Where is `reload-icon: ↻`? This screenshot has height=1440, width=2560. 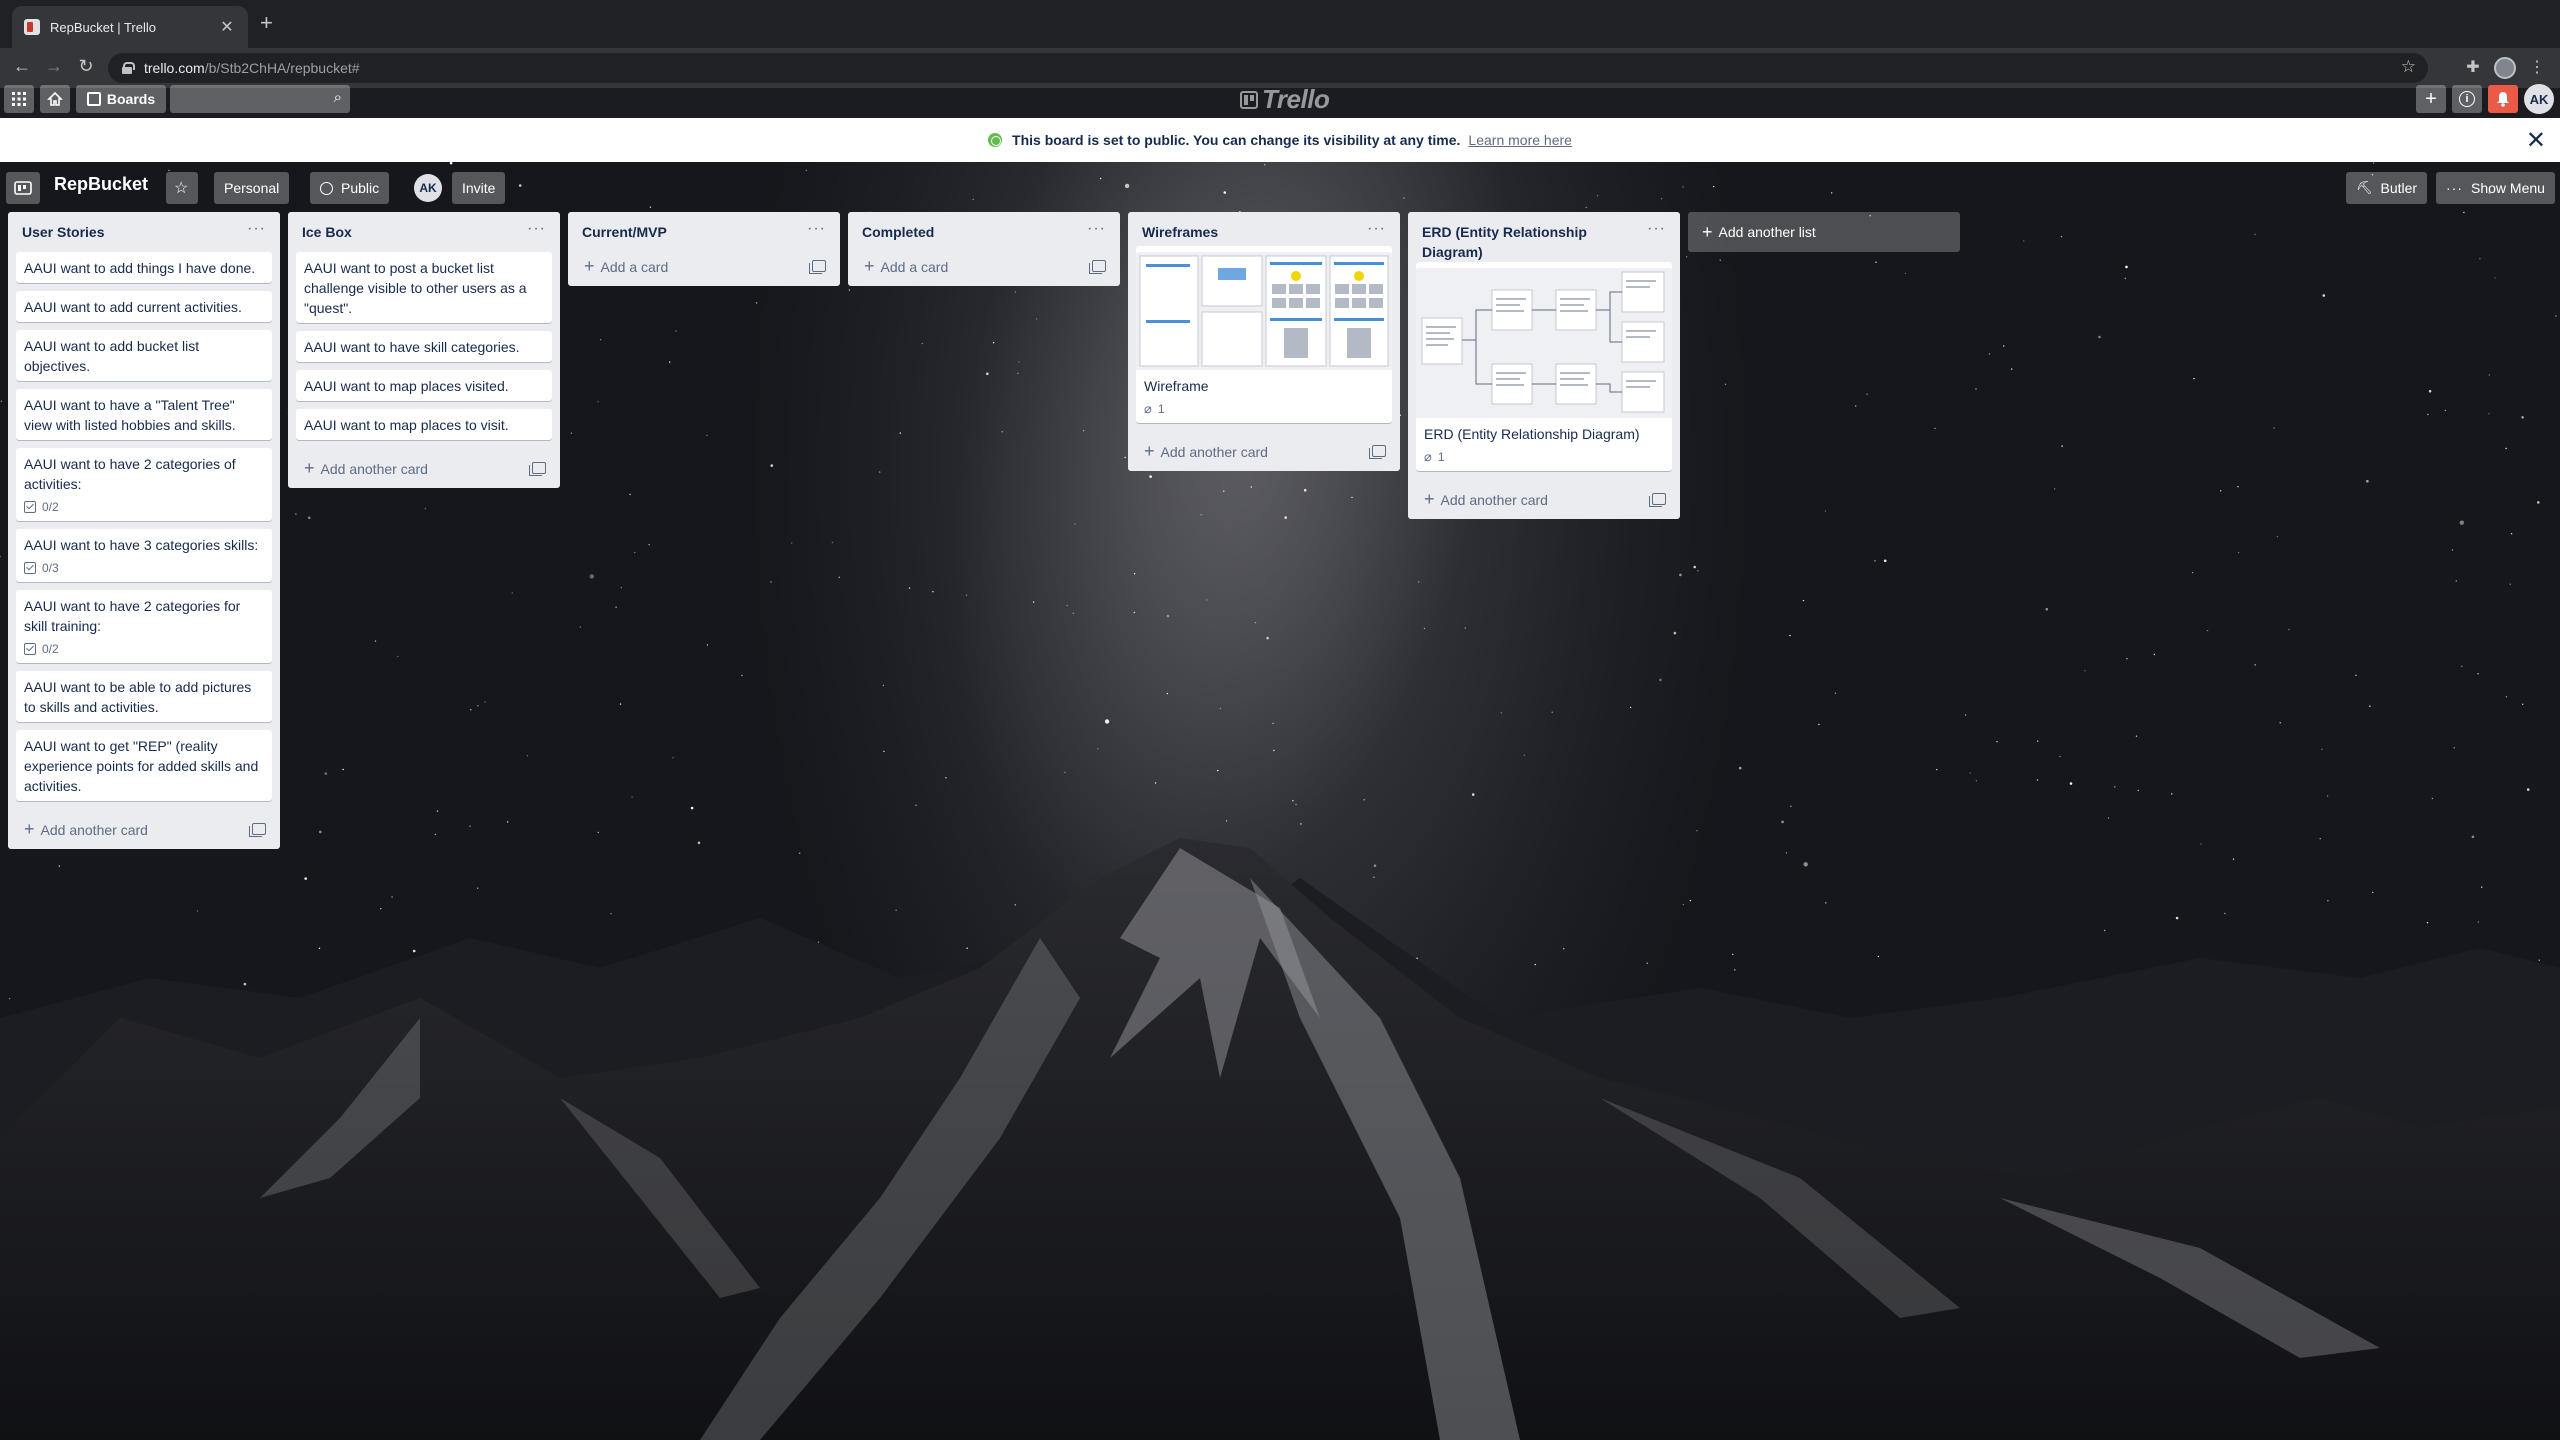
reload-icon: ↻ is located at coordinates (86, 66).